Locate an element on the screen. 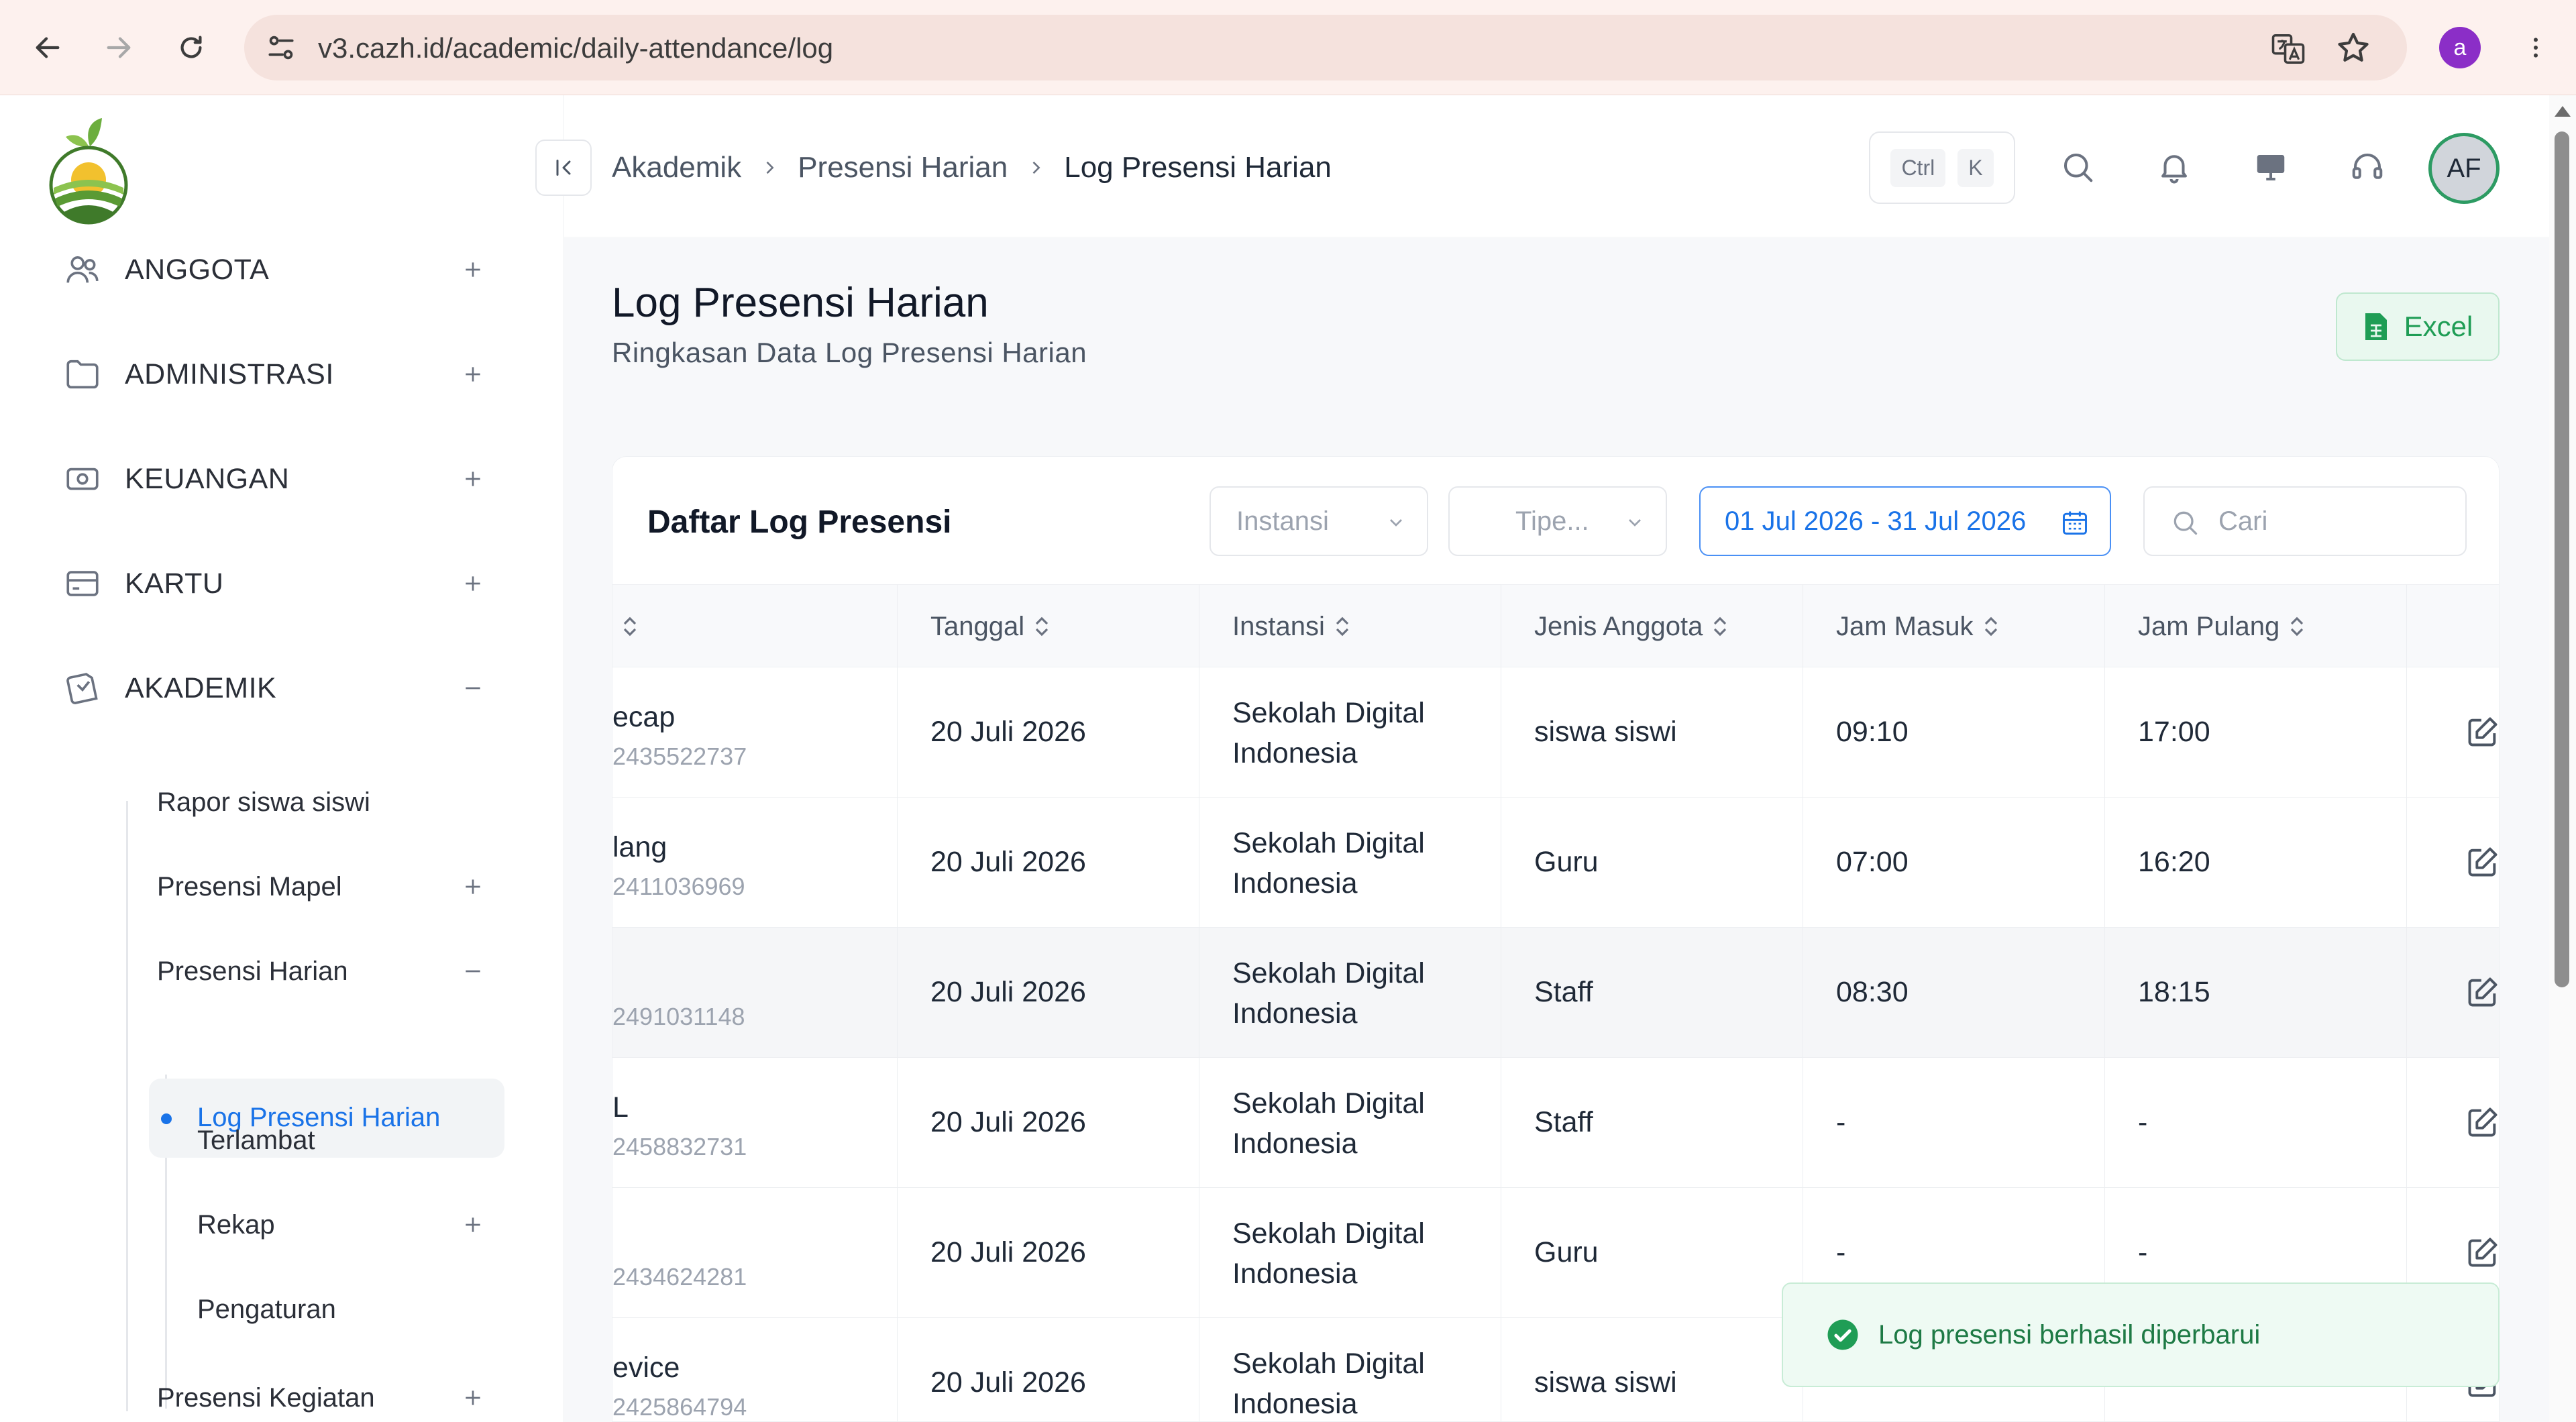 This screenshot has height=1422, width=2576. excel-label: Excel is located at coordinates (2438, 326).